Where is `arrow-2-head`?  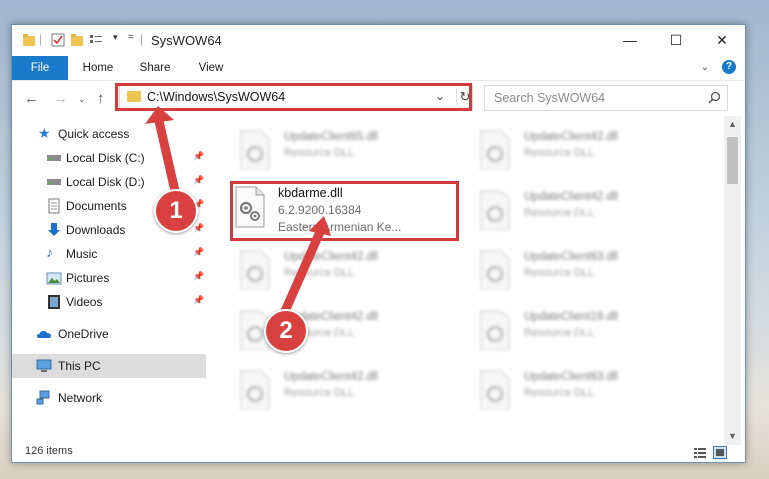
arrow-2-head is located at coordinates (320, 226).